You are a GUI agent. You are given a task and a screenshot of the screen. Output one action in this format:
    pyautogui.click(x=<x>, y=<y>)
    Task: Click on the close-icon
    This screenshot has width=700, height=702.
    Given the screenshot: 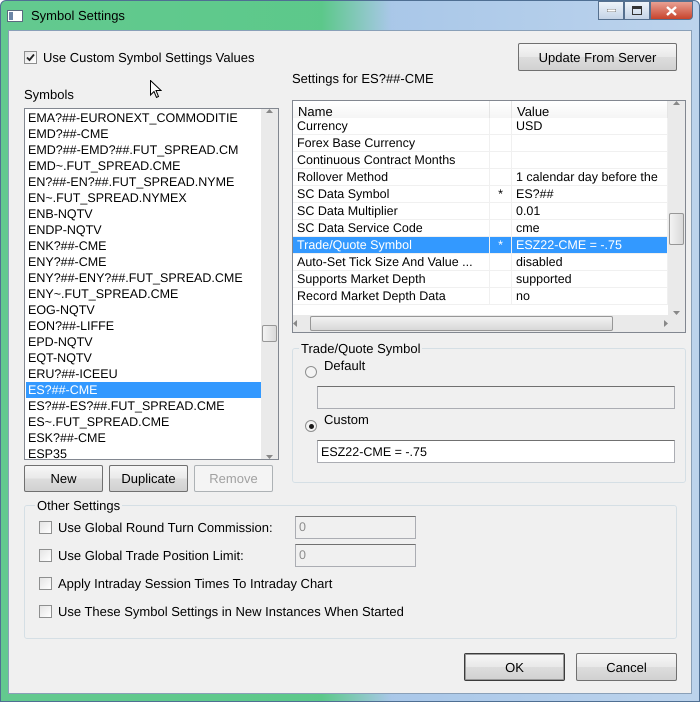 What is the action you would take?
    pyautogui.click(x=671, y=11)
    